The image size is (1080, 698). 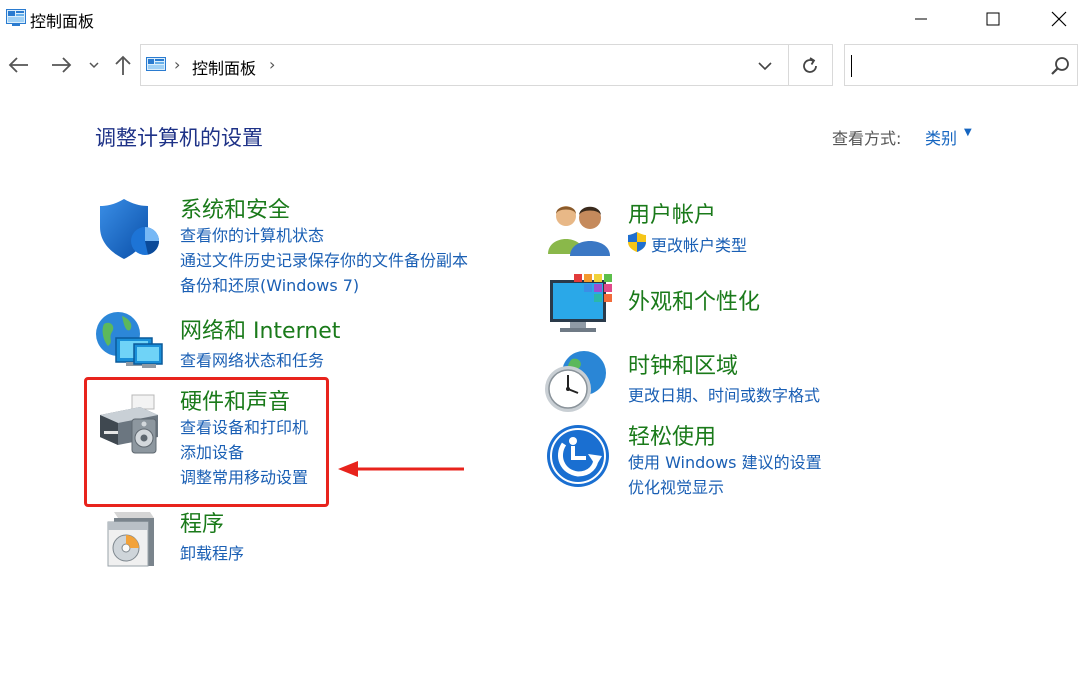 I want to click on close-button, so click(x=1058, y=19).